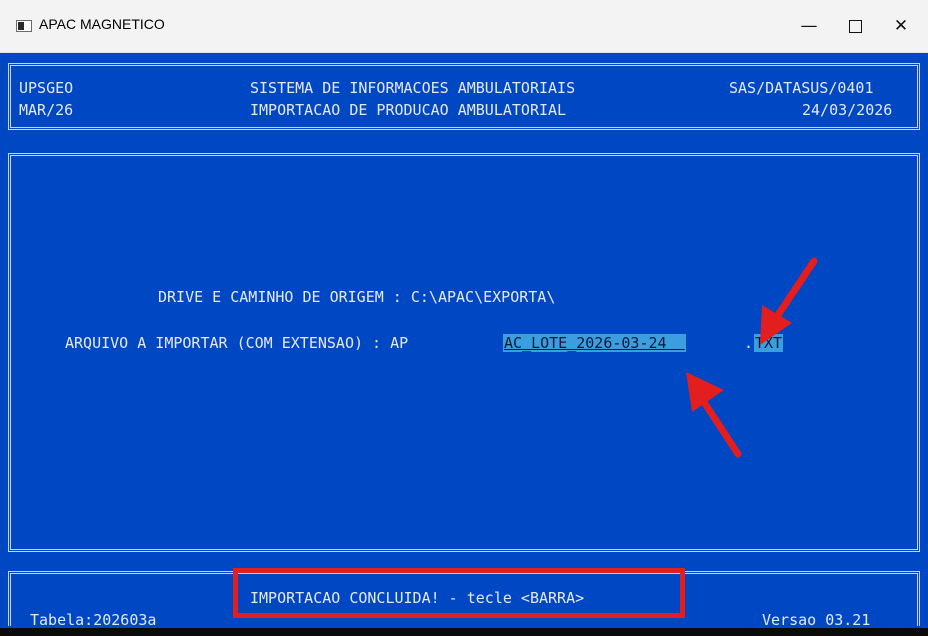 The height and width of the screenshot is (636, 928). What do you see at coordinates (789, 301) in the screenshot?
I see `arrow-to-extension-icon` at bounding box center [789, 301].